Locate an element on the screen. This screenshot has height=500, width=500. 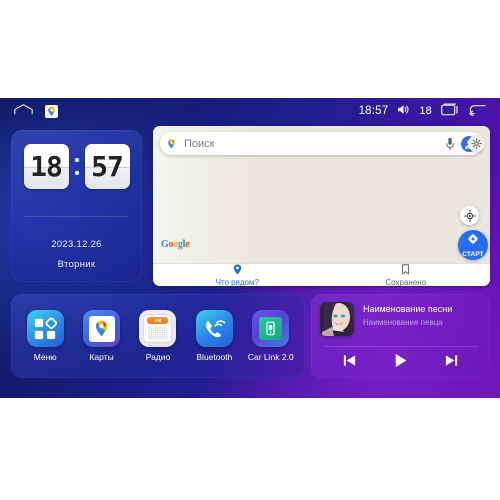
map-tab-saved: Сохранено is located at coordinates (406, 275).